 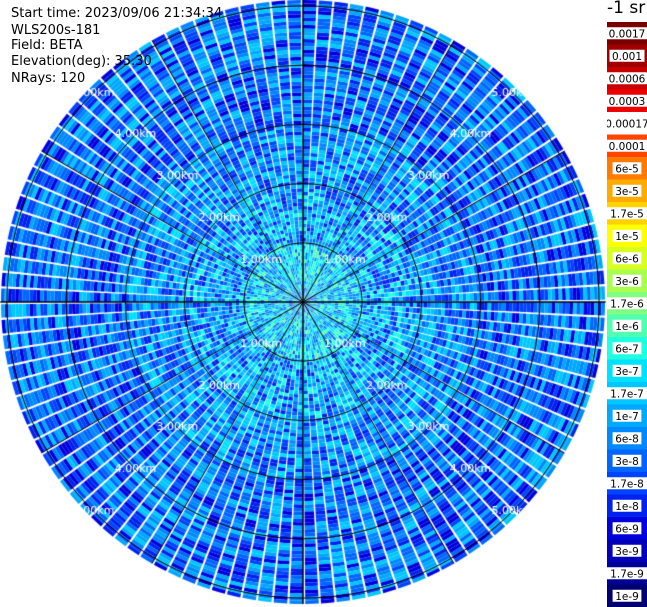 I want to click on colorbar-tick-label: 0.0006, so click(x=627, y=79).